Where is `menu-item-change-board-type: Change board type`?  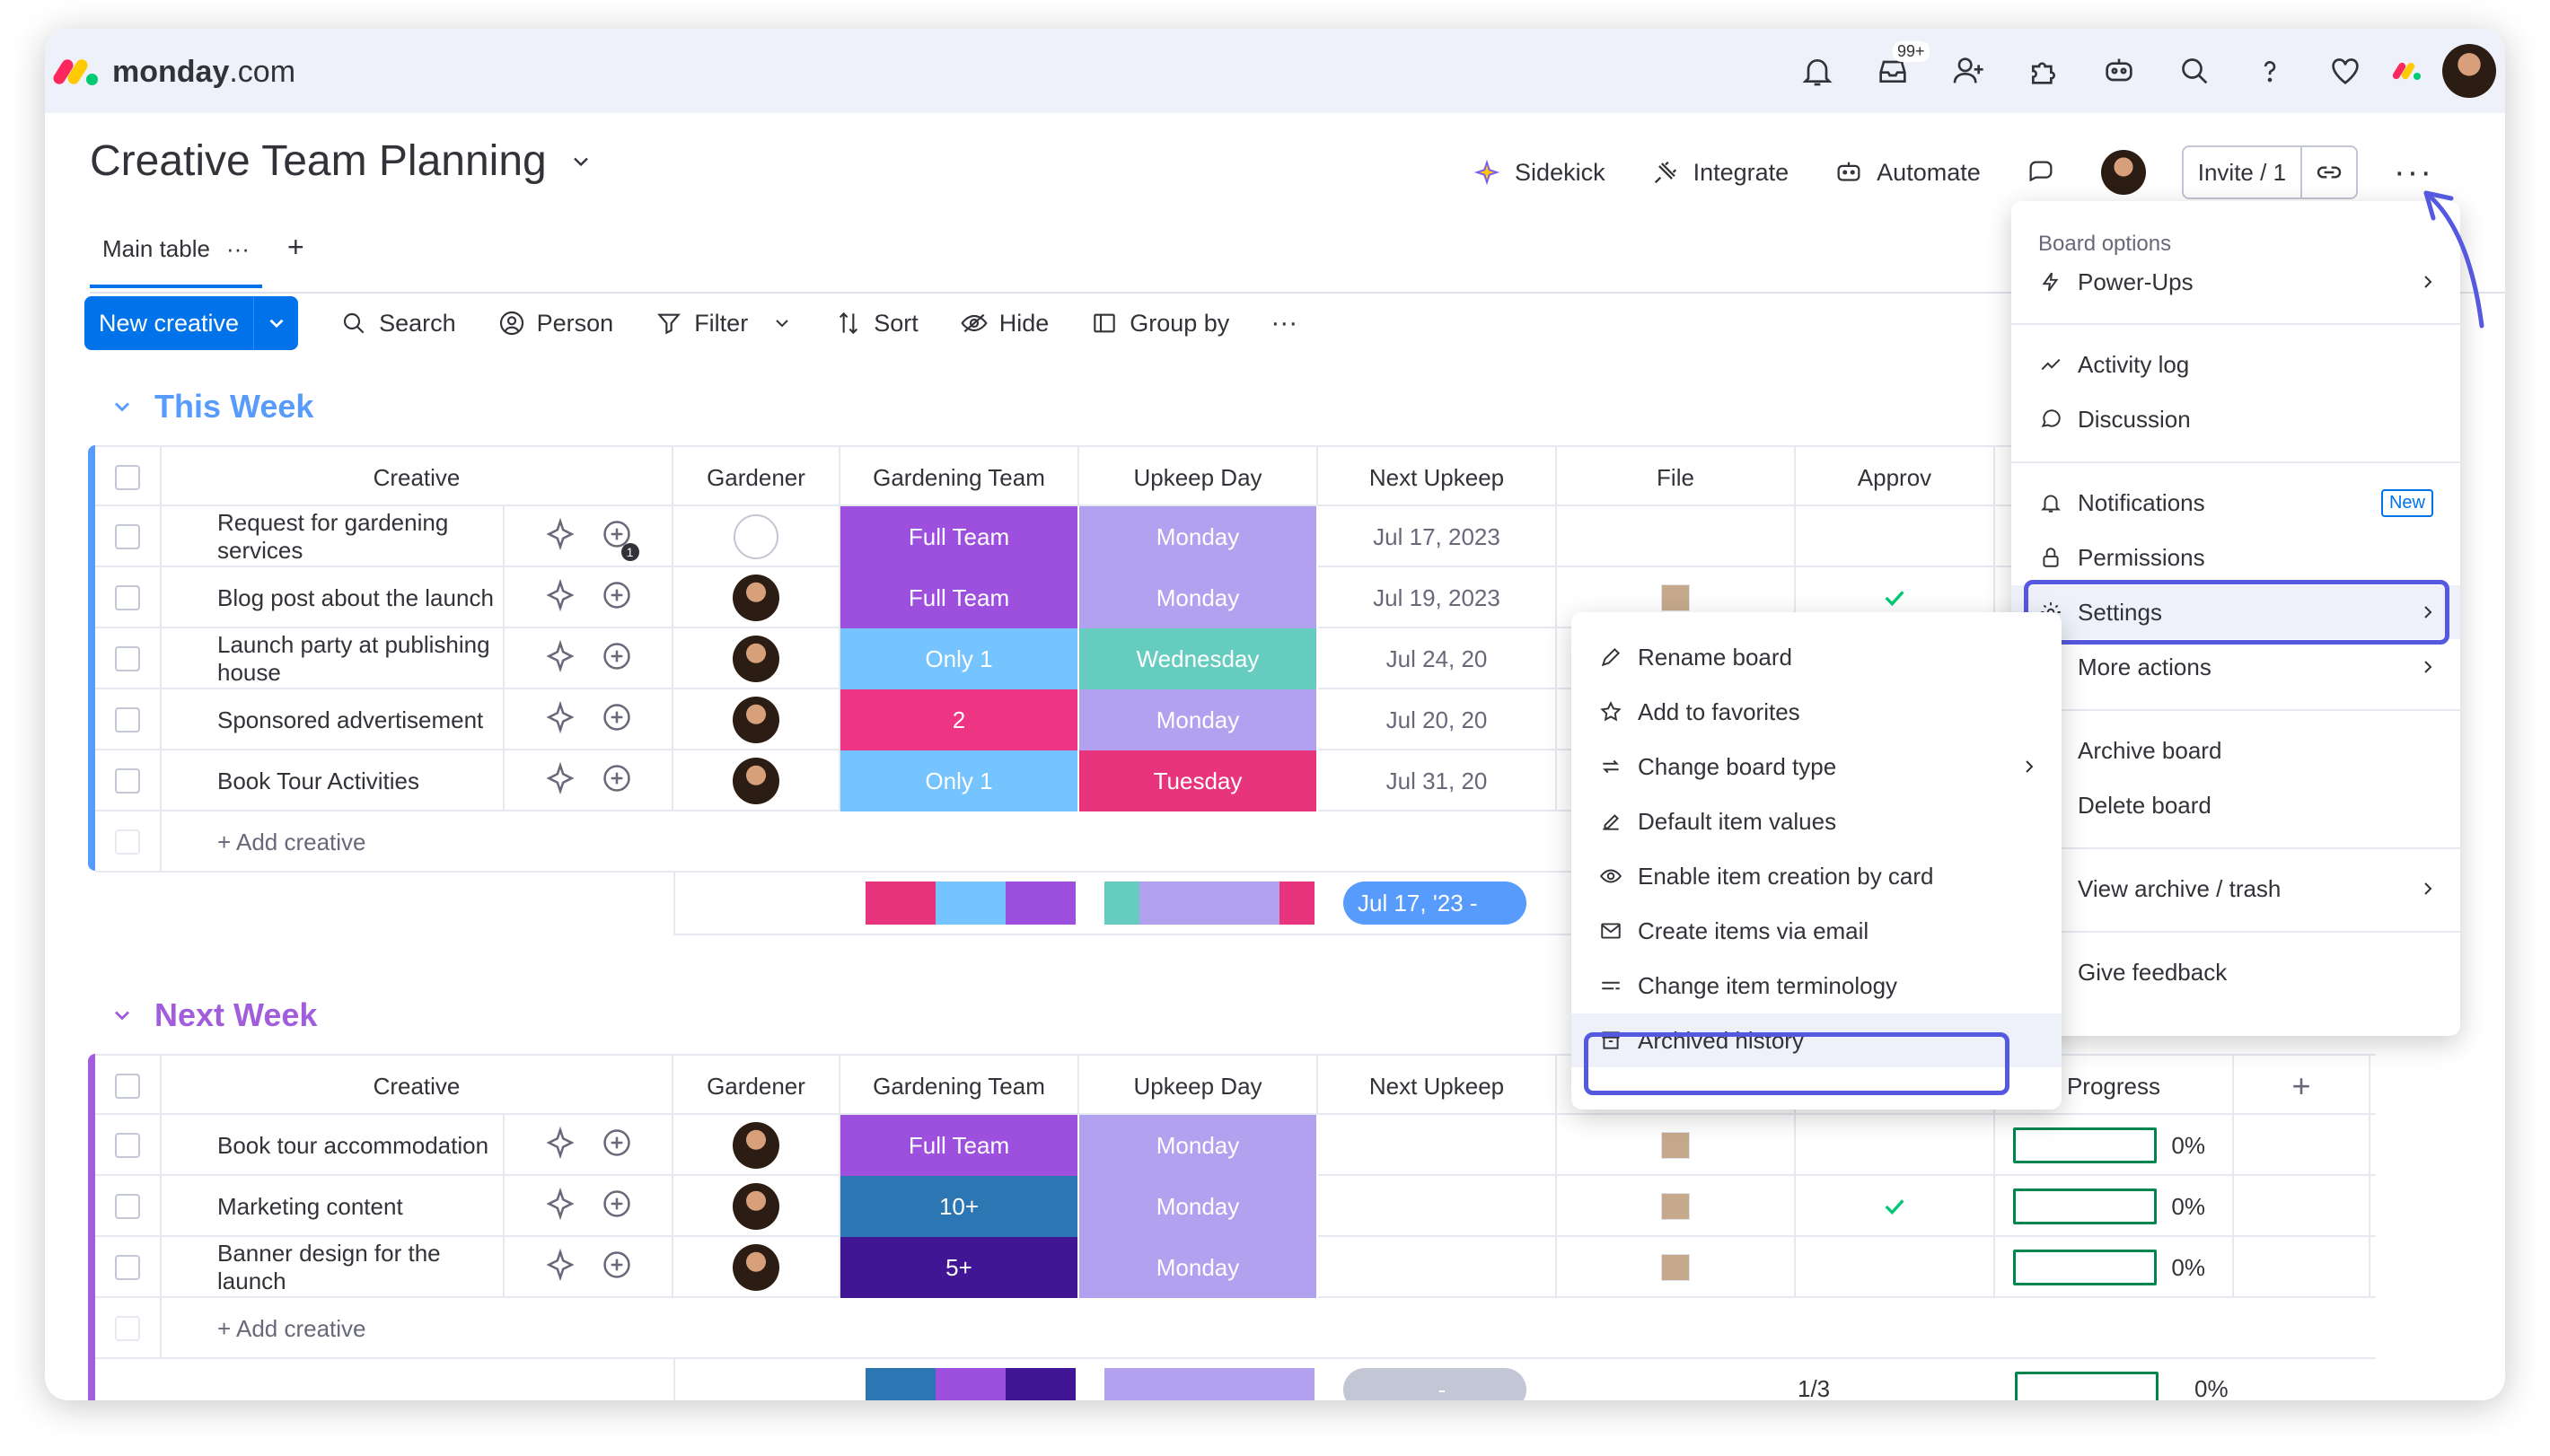 menu-item-change-board-type: Change board type is located at coordinates (1817, 767).